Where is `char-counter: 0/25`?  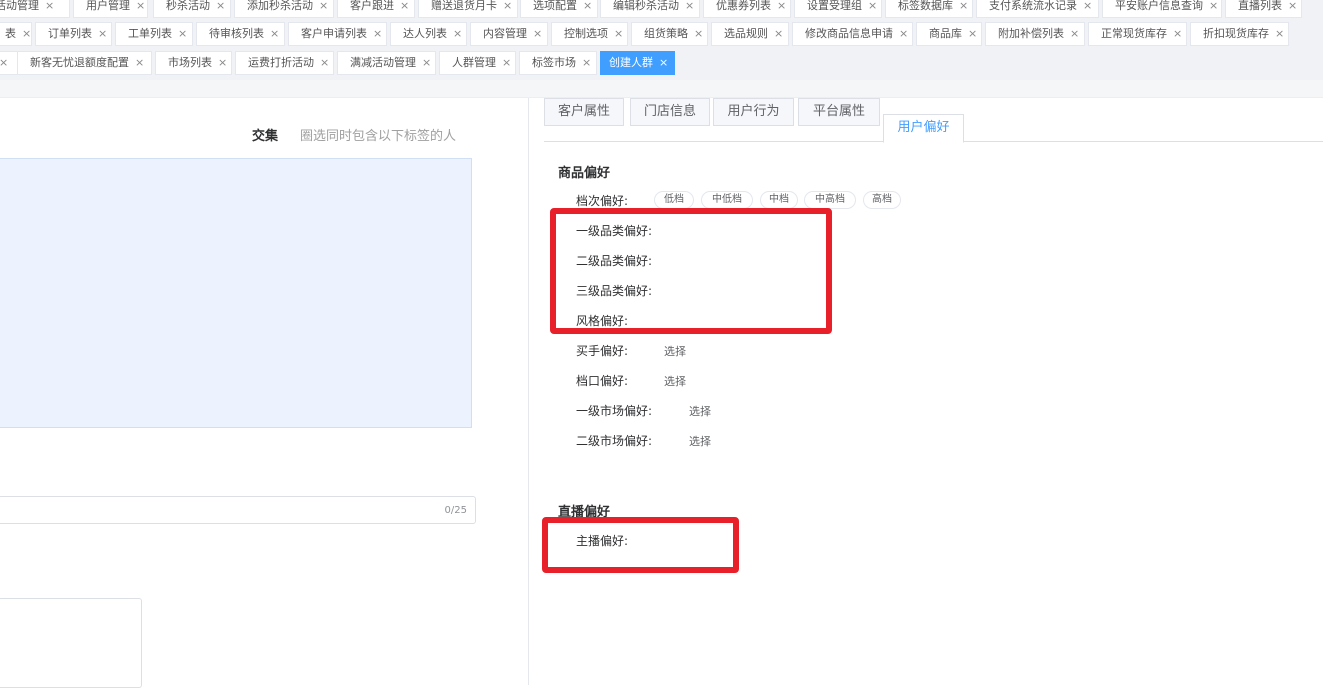 char-counter: 0/25 is located at coordinates (455, 510).